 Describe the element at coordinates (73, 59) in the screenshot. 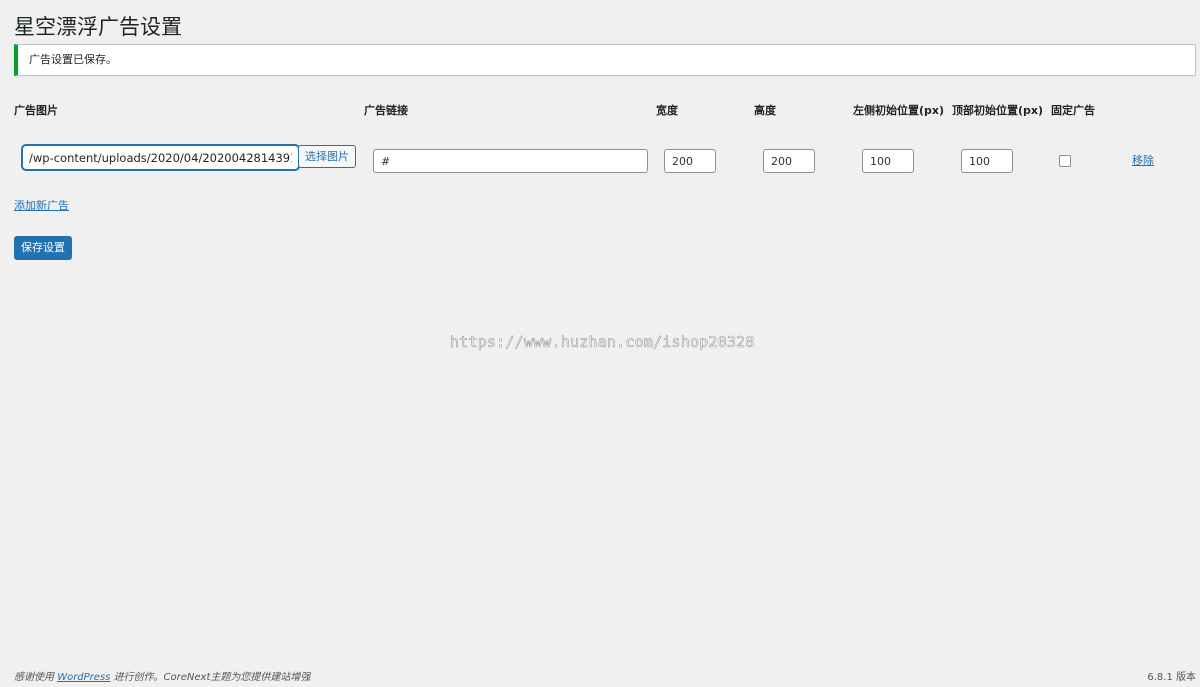

I see `notice-message: 广告设置已保存。` at that location.